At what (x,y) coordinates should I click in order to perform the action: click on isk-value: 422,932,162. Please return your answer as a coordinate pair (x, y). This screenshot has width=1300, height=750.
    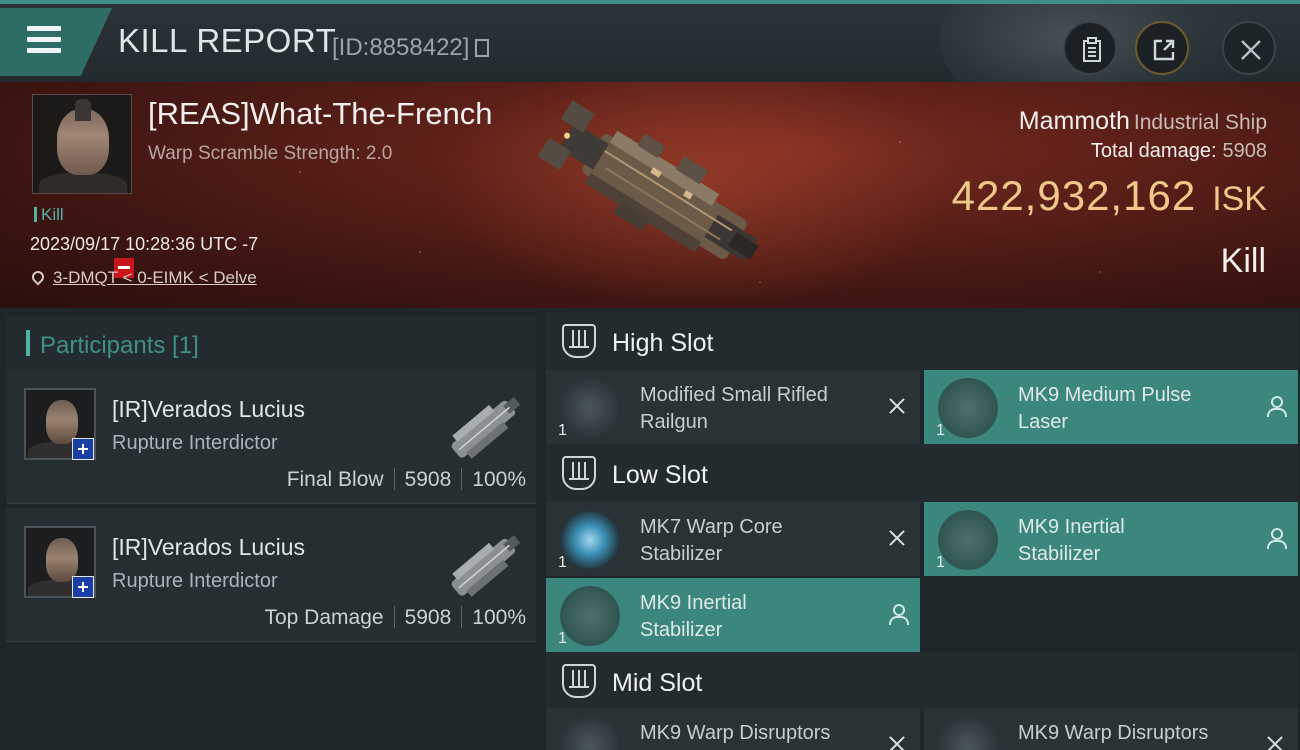
    Looking at the image, I should click on (1074, 195).